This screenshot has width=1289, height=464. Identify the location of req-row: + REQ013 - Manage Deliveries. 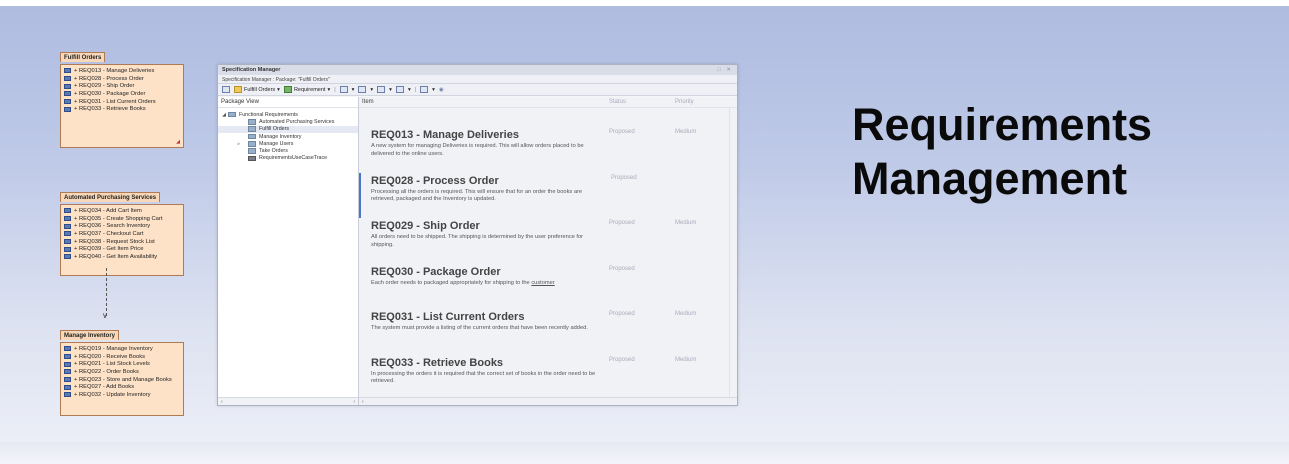
(122, 71).